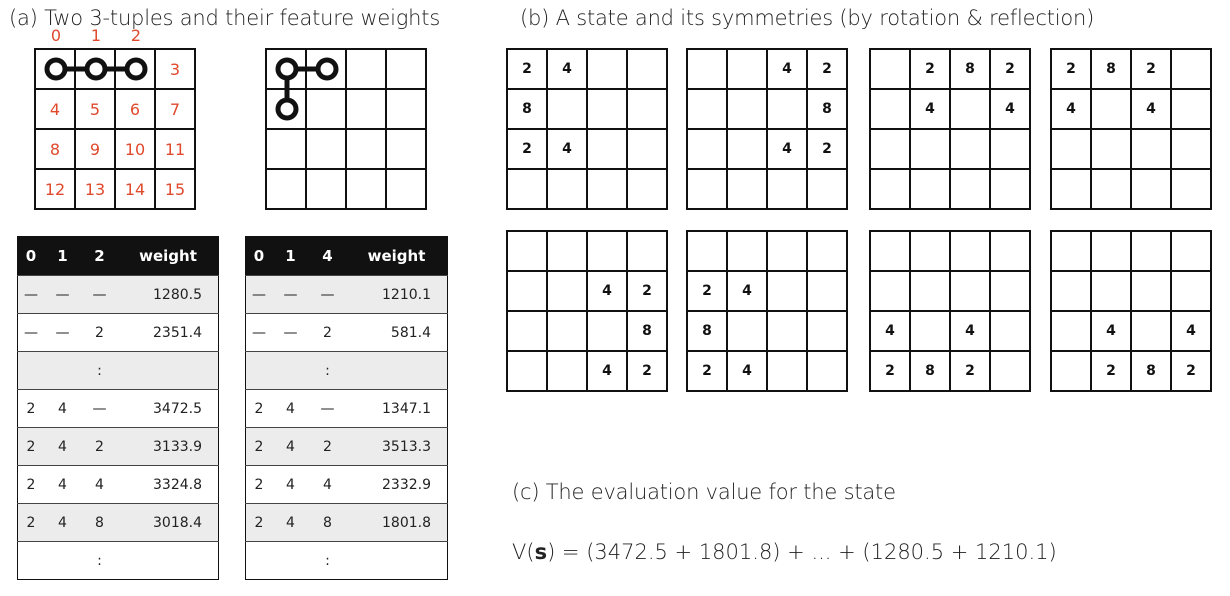 The width and height of the screenshot is (1230, 596). Describe the element at coordinates (176, 70) in the screenshot. I see `index-cell: 3` at that location.